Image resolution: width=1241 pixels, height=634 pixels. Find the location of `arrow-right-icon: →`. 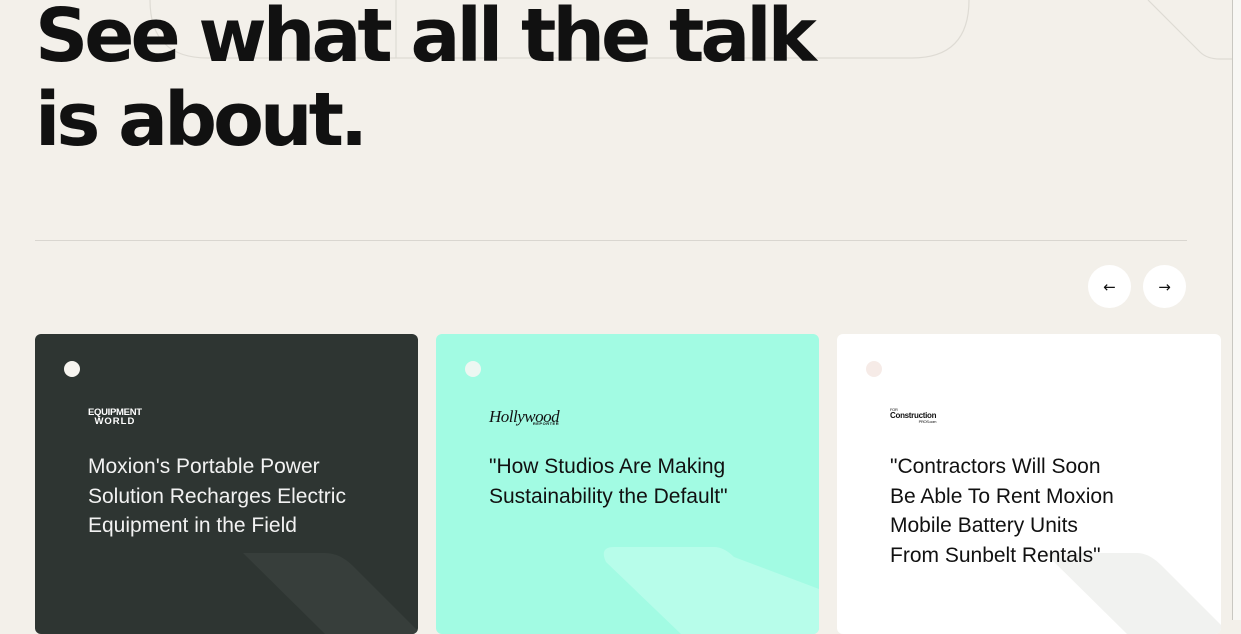

arrow-right-icon: → is located at coordinates (1164, 286).